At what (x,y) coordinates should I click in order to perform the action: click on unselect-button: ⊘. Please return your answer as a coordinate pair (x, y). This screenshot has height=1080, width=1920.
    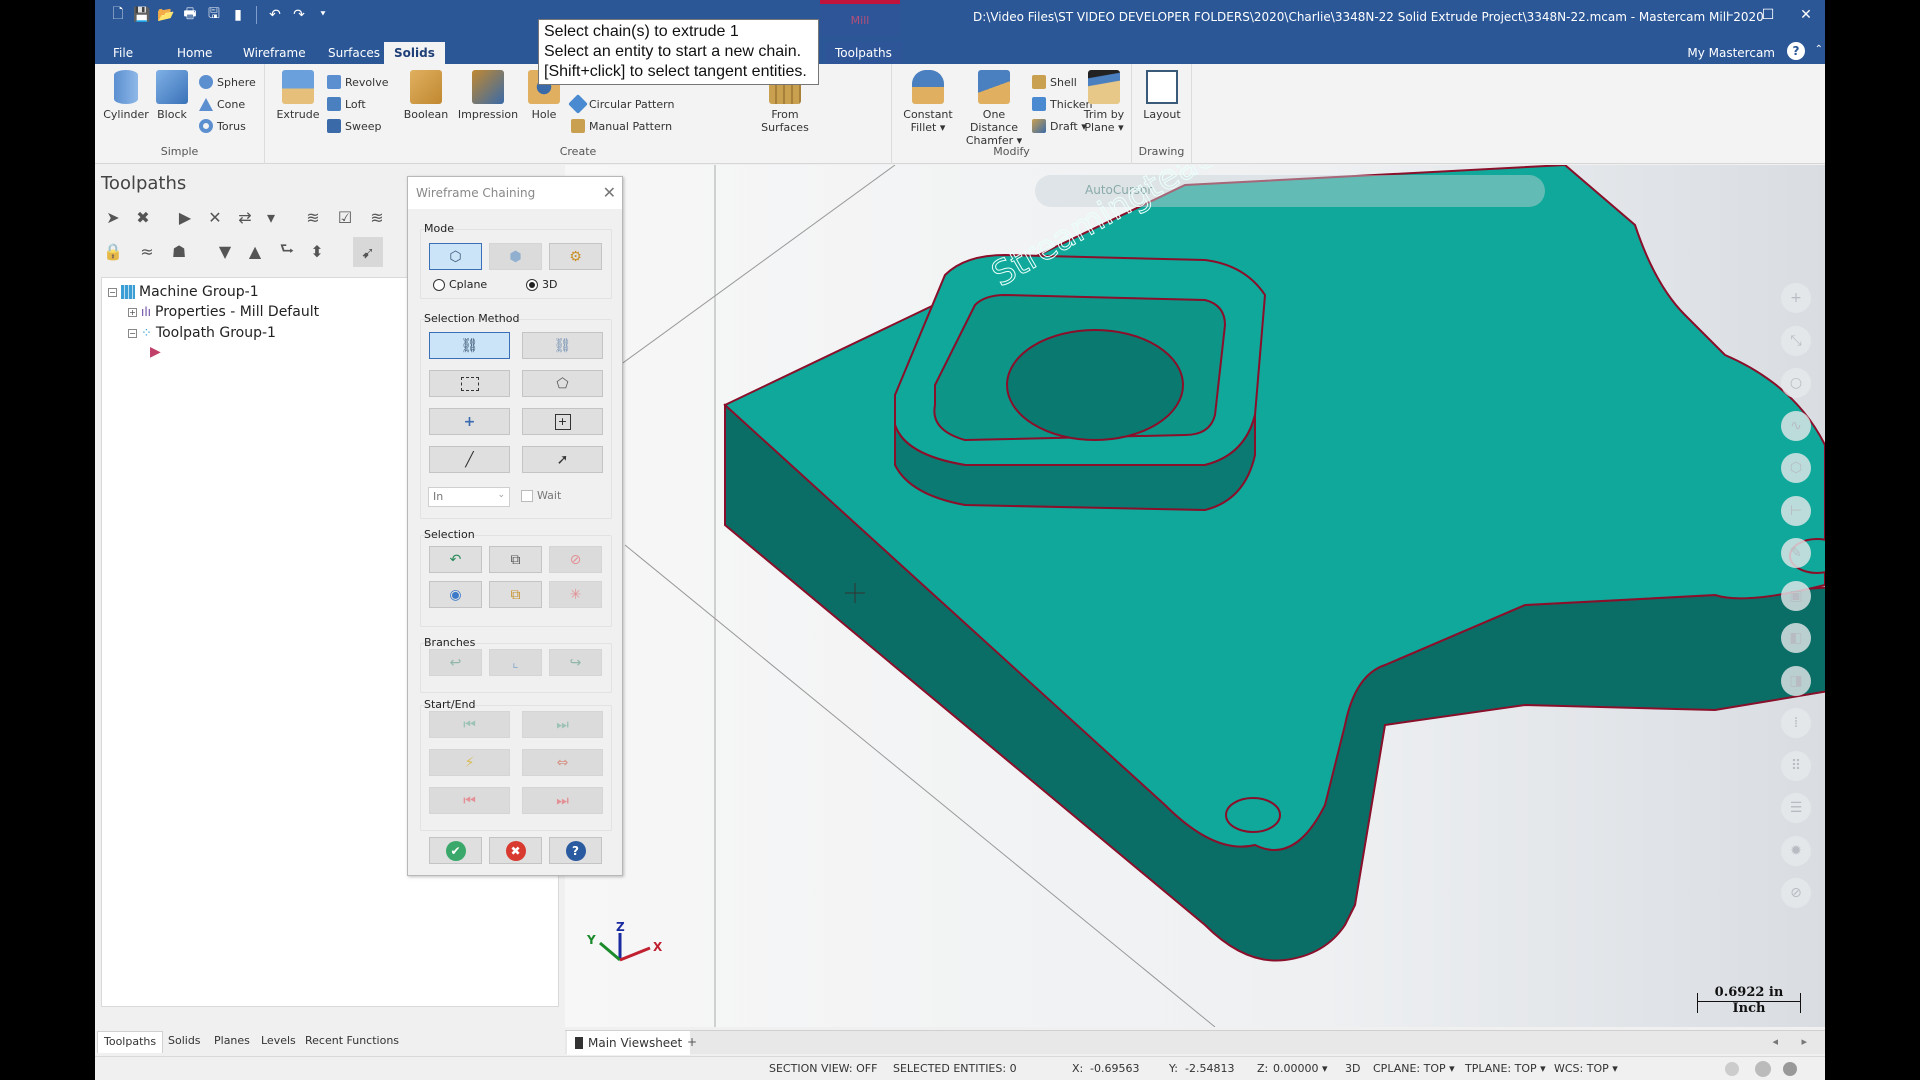
    Looking at the image, I should click on (575, 559).